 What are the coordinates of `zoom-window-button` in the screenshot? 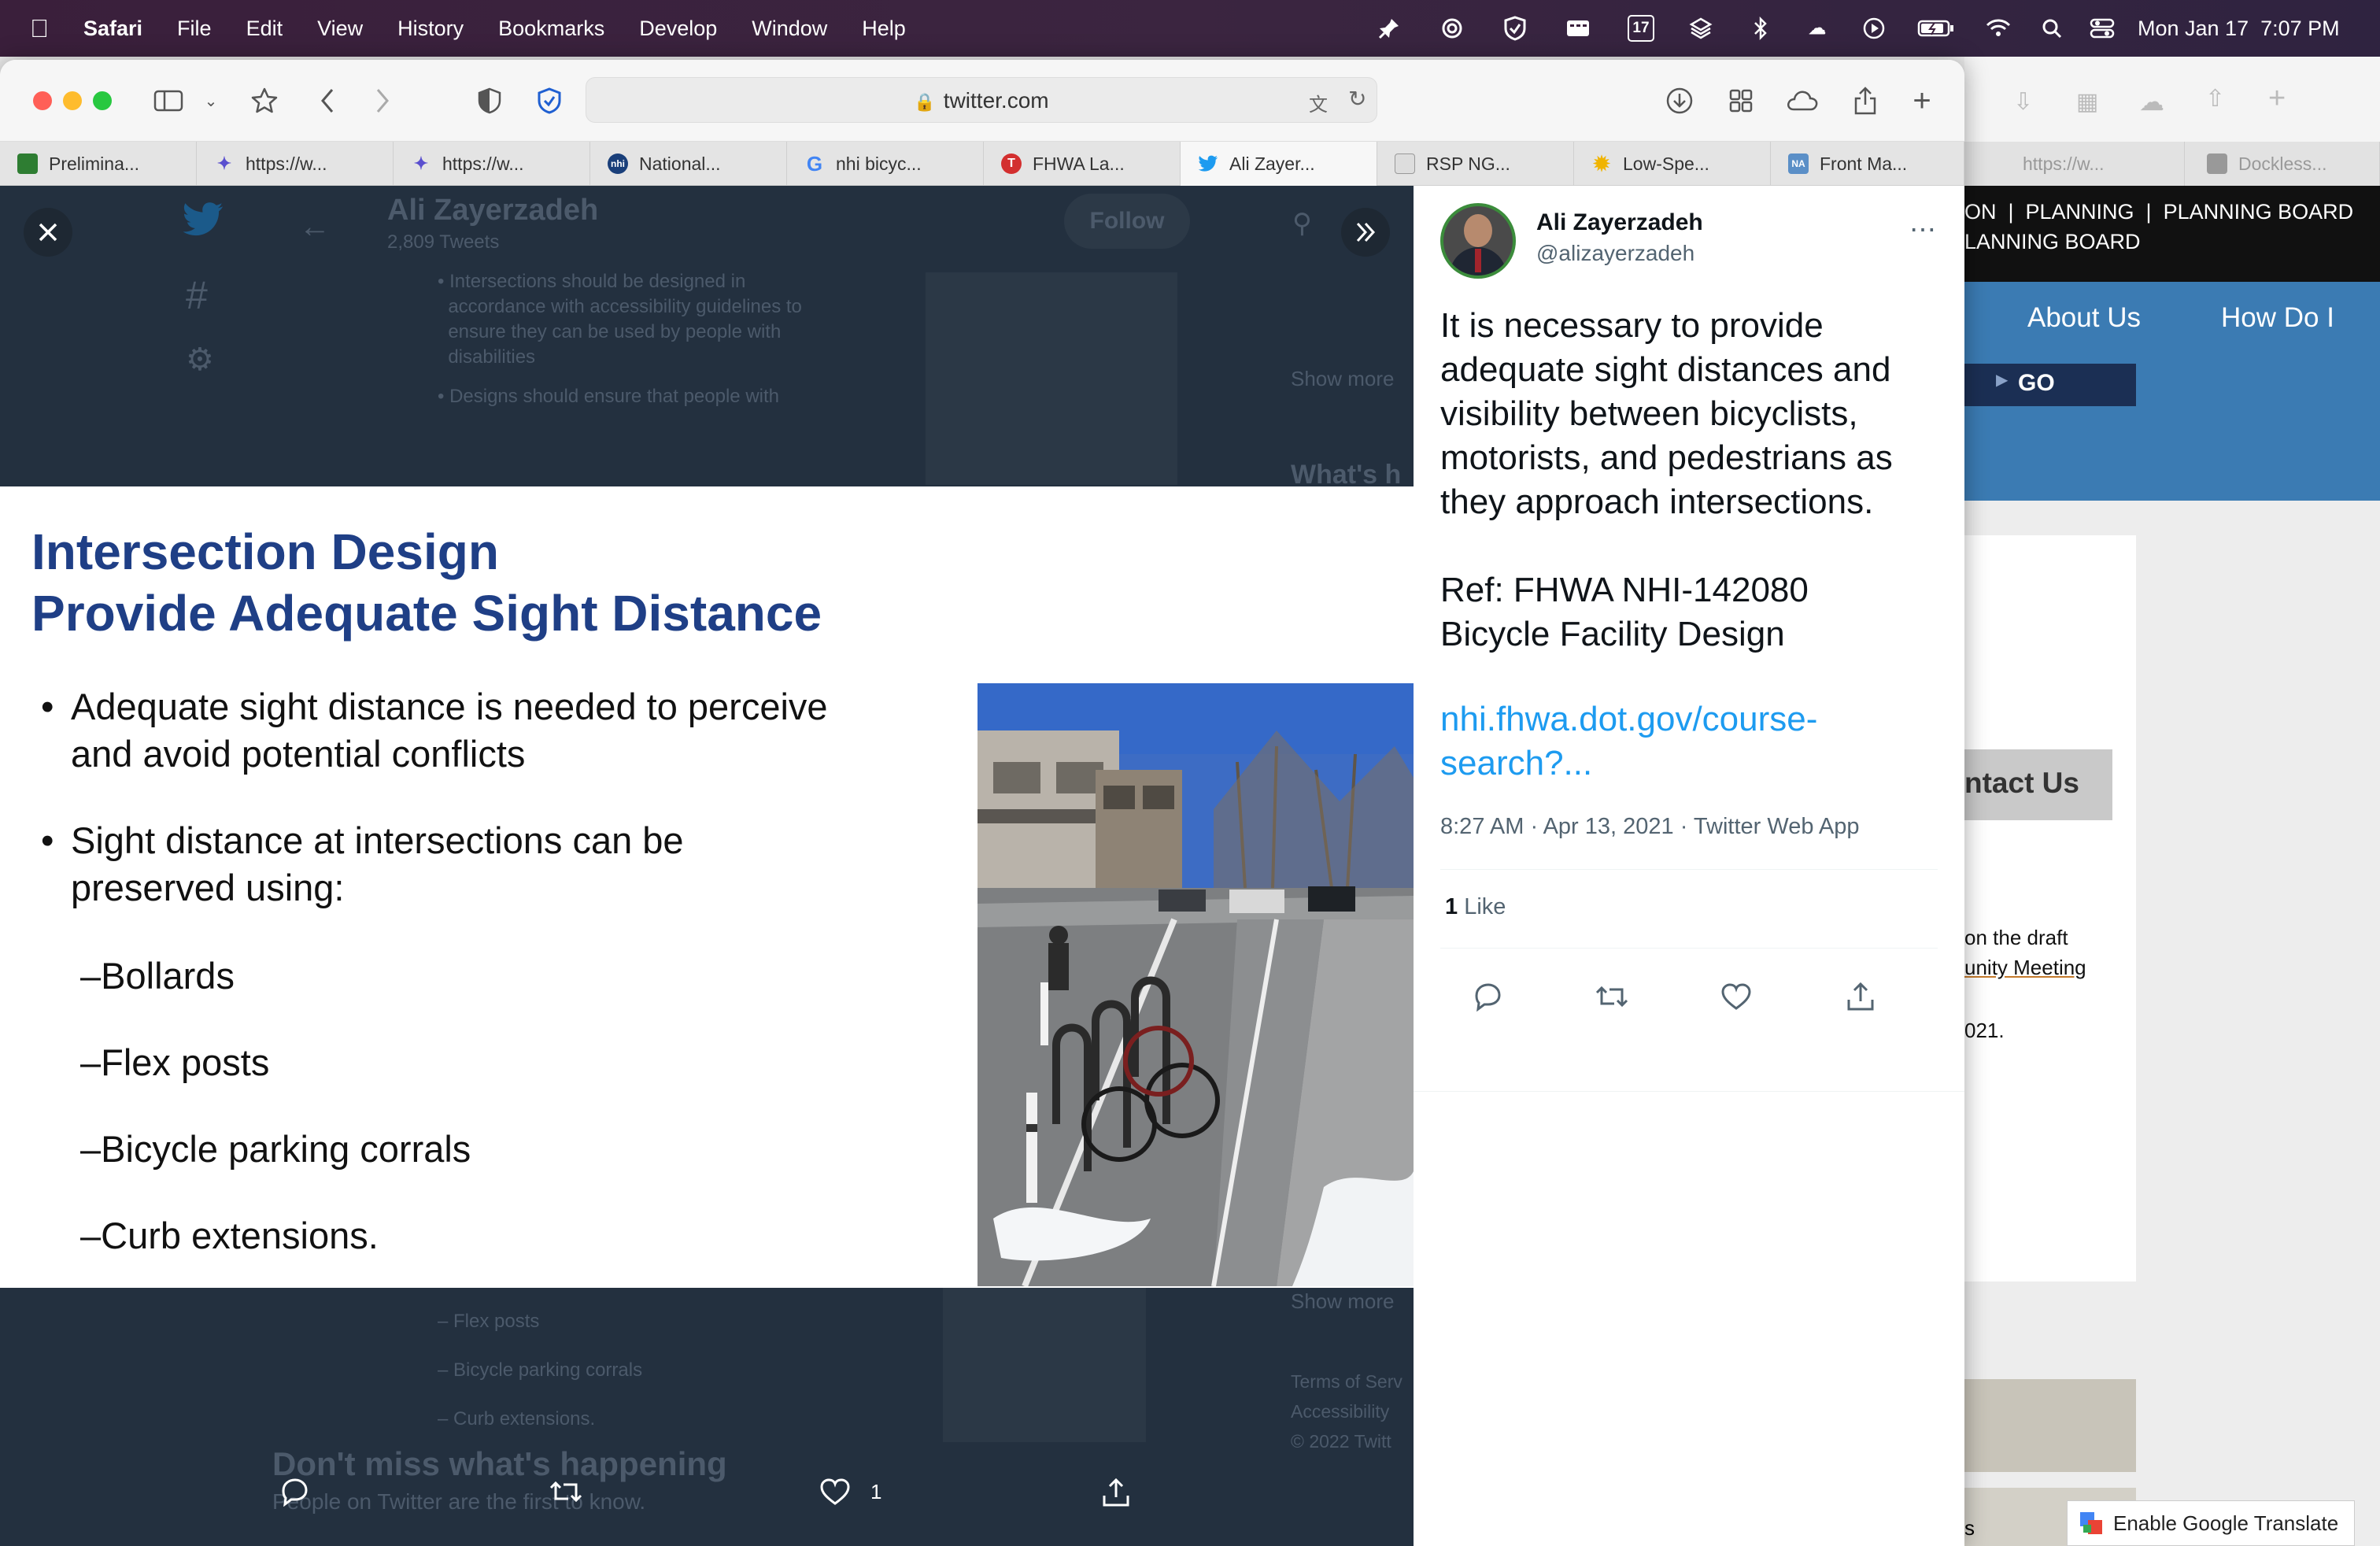 It's located at (102, 100).